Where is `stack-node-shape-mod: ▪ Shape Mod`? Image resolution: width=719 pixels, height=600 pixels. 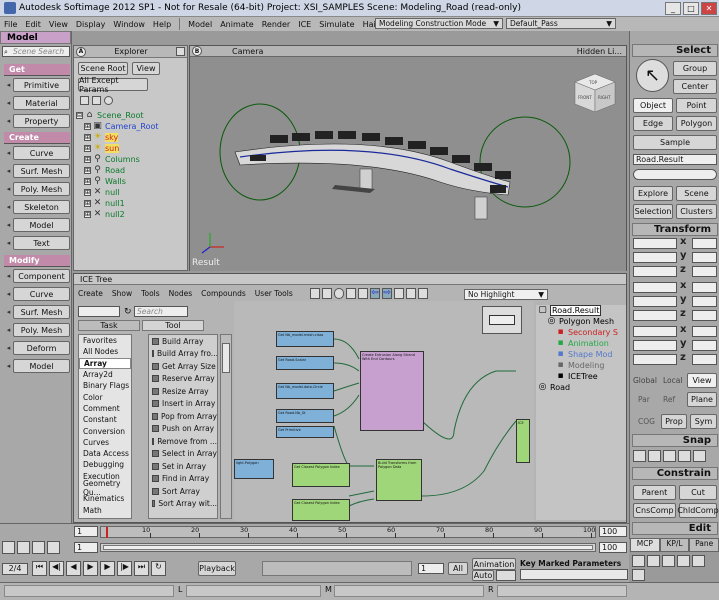 stack-node-shape-mod: ▪ Shape Mod is located at coordinates (581, 354).